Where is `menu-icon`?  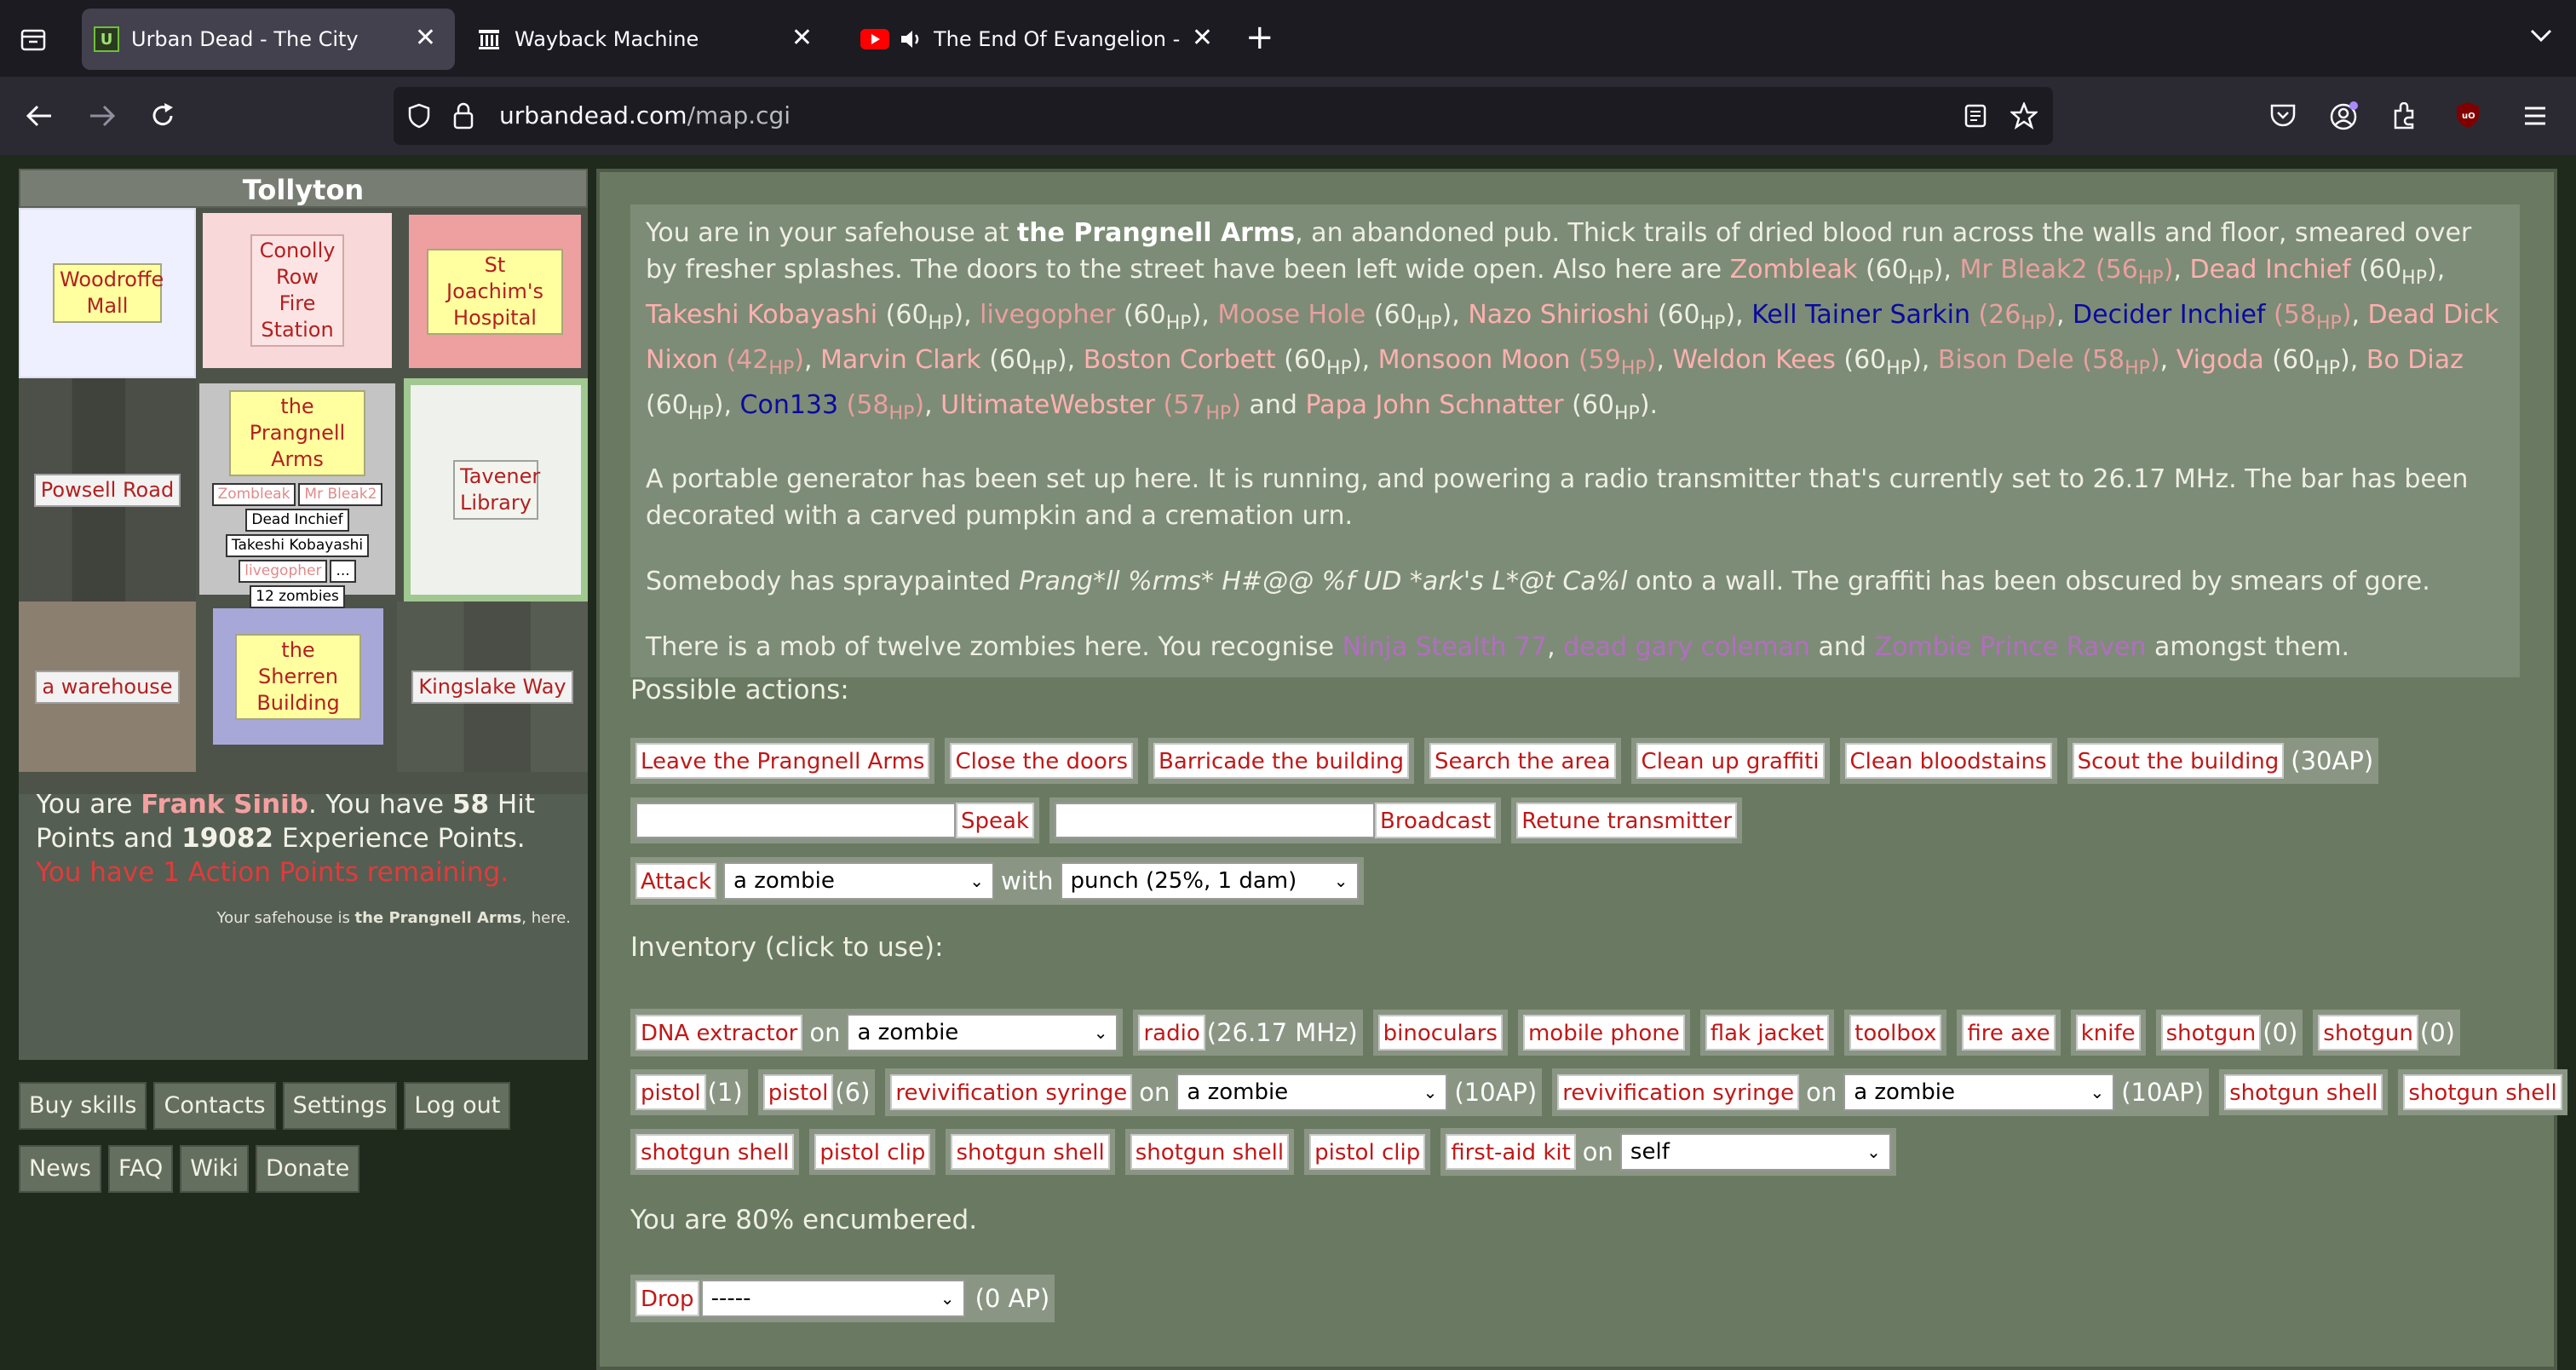 menu-icon is located at coordinates (2535, 116).